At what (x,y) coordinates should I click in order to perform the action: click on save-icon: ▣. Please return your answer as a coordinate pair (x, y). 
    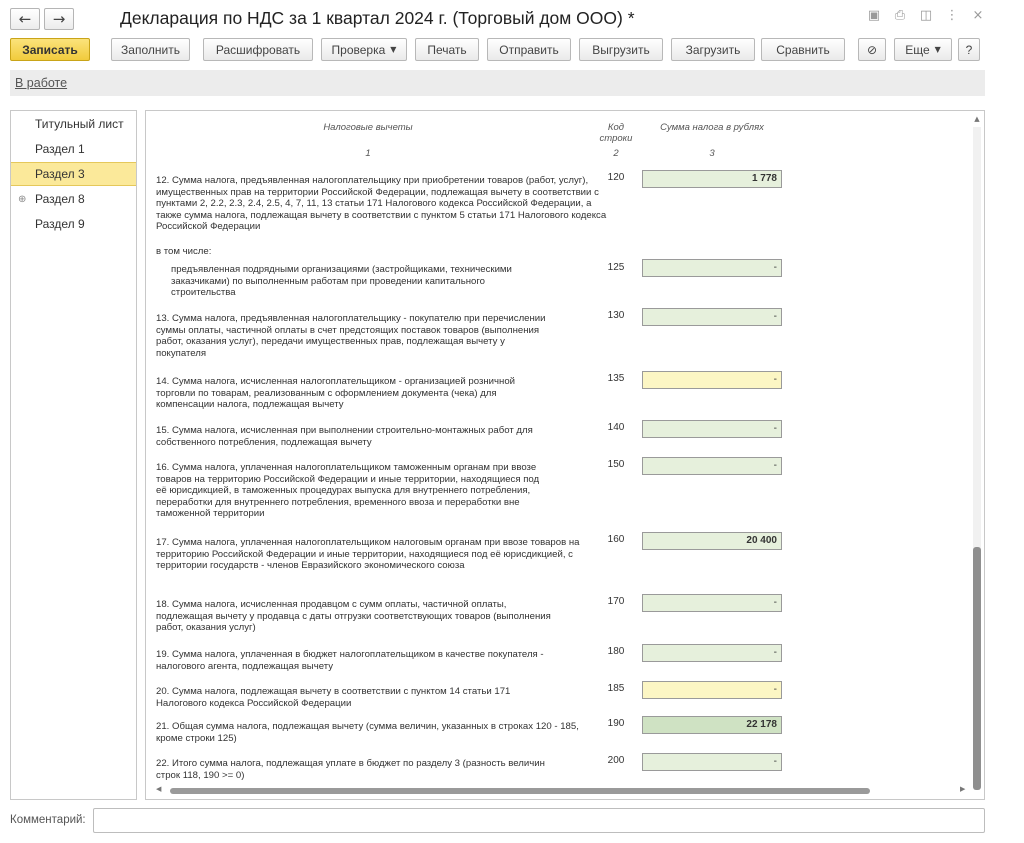
    Looking at the image, I should click on (874, 15).